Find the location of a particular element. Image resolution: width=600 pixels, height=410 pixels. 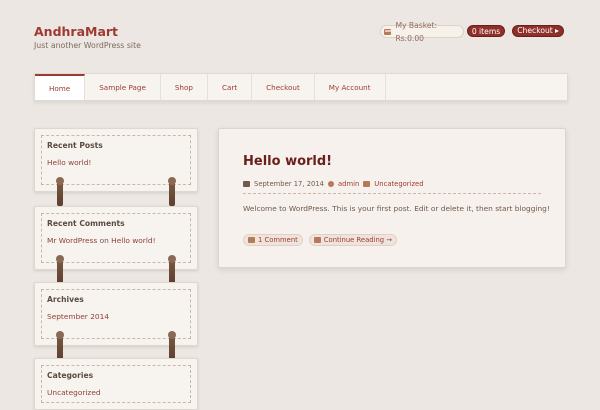

continue-reading-link: Continue Reading → is located at coordinates (352, 240).